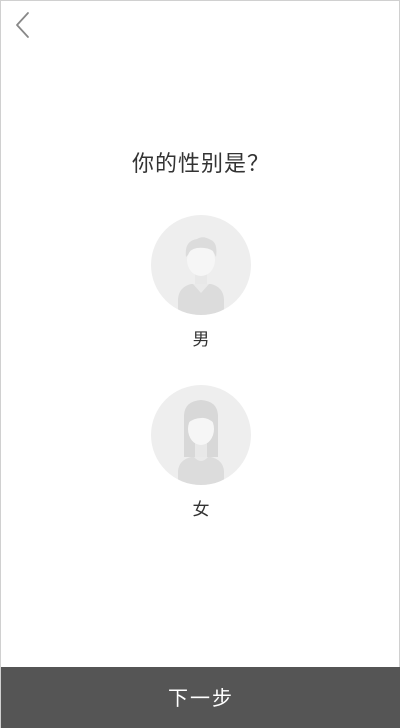 The height and width of the screenshot is (728, 400). I want to click on gender-option-male: 男, so click(201, 282).